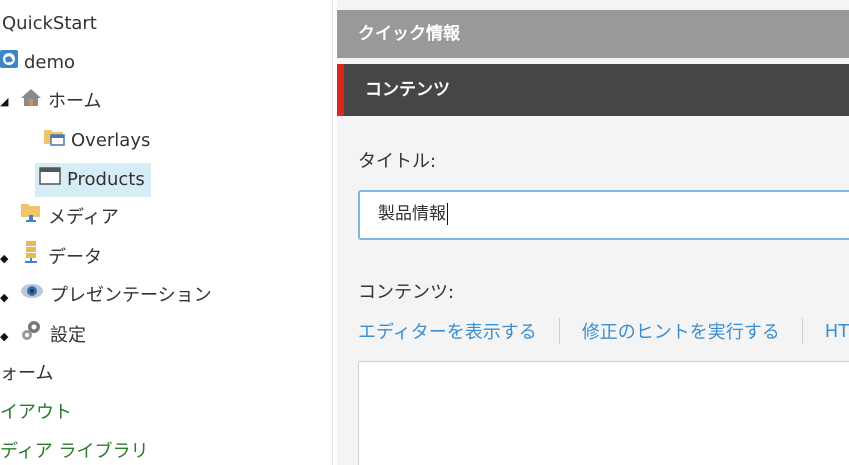  What do you see at coordinates (131, 295) in the screenshot?
I see `tree-item-label: プレゼンテーション` at bounding box center [131, 295].